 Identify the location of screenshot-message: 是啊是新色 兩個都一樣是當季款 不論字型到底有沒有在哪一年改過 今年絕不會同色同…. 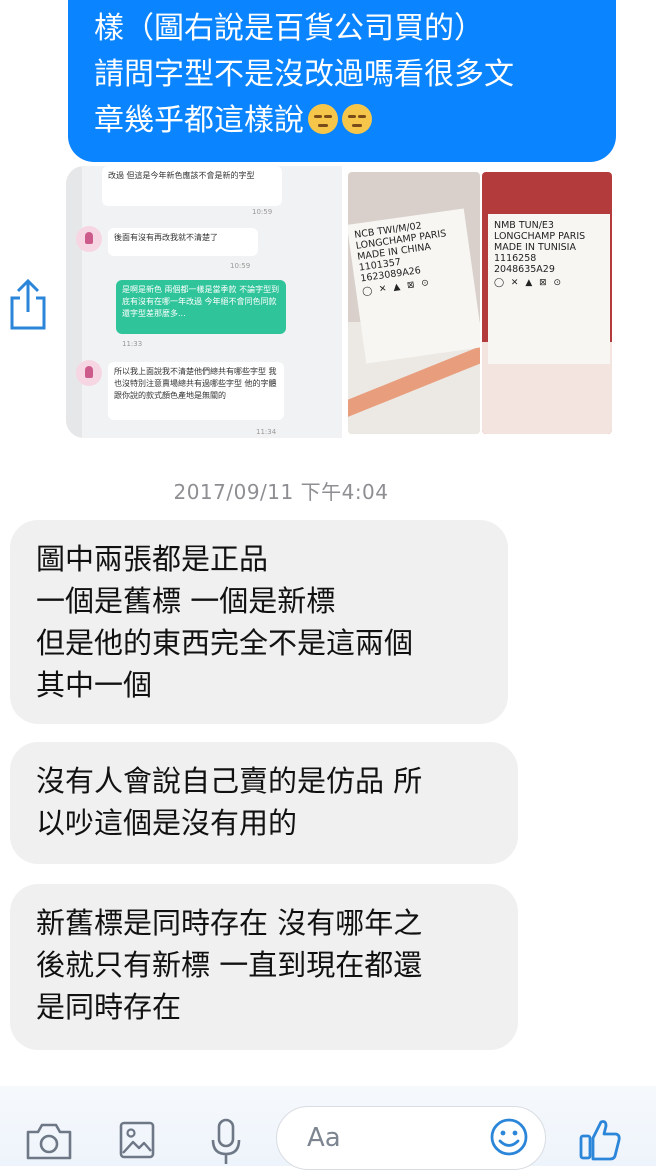
(201, 307).